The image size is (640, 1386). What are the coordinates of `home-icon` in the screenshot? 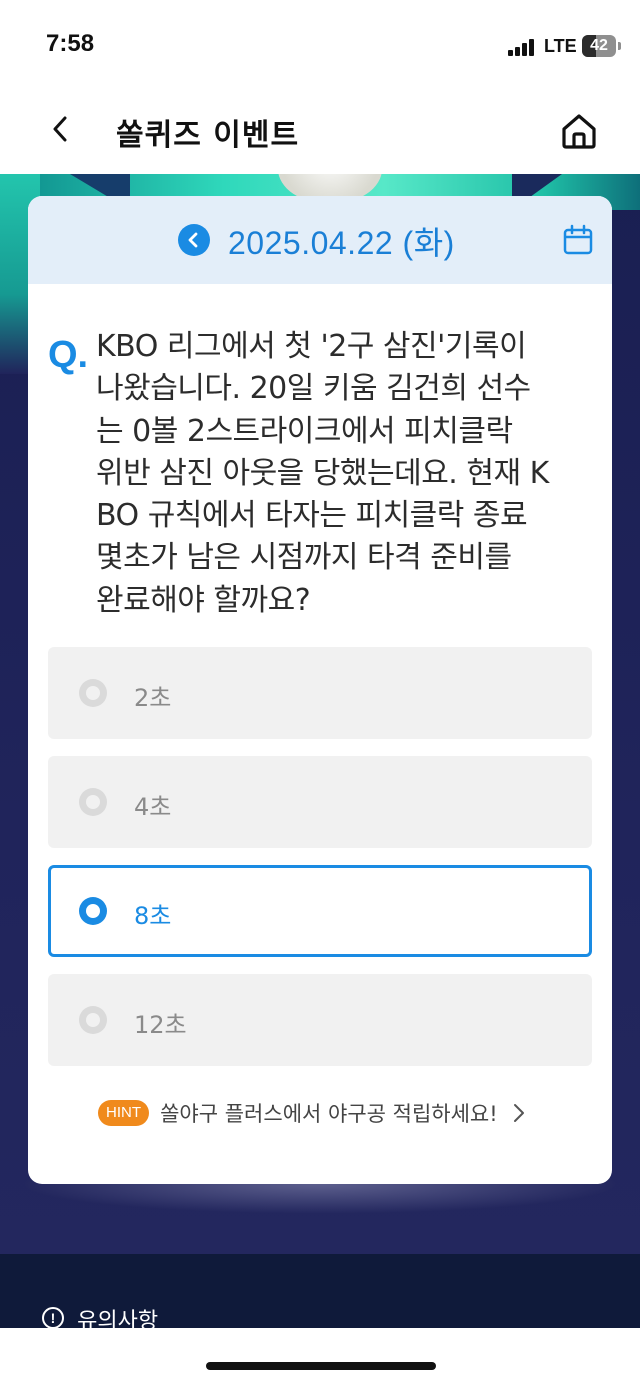 It's located at (579, 131).